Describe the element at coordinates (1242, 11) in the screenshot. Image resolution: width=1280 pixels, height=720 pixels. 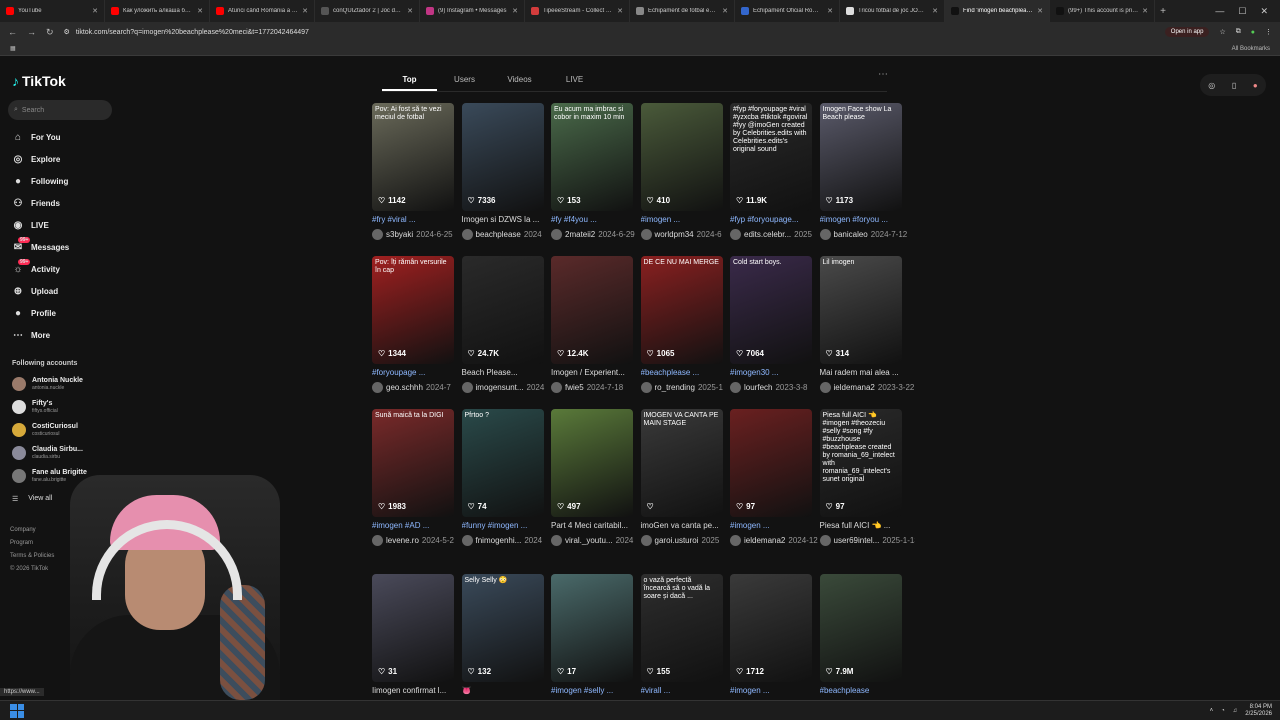
I see `maximize-icon: ☐` at that location.